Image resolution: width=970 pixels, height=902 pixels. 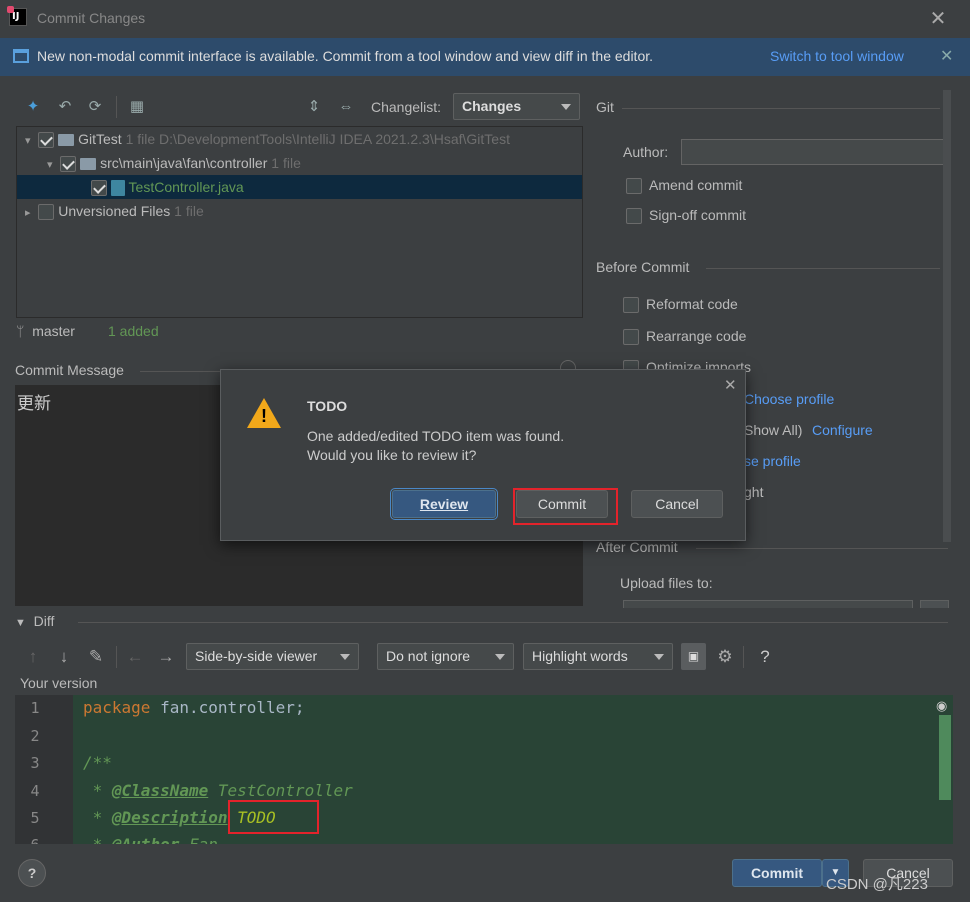 What do you see at coordinates (64, 657) in the screenshot?
I see `next-difference-icon: ↓` at bounding box center [64, 657].